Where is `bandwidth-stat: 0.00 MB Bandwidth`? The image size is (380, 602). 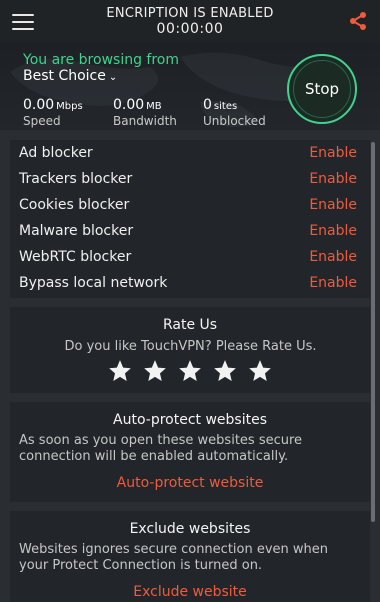 bandwidth-stat: 0.00 MB Bandwidth is located at coordinates (145, 111).